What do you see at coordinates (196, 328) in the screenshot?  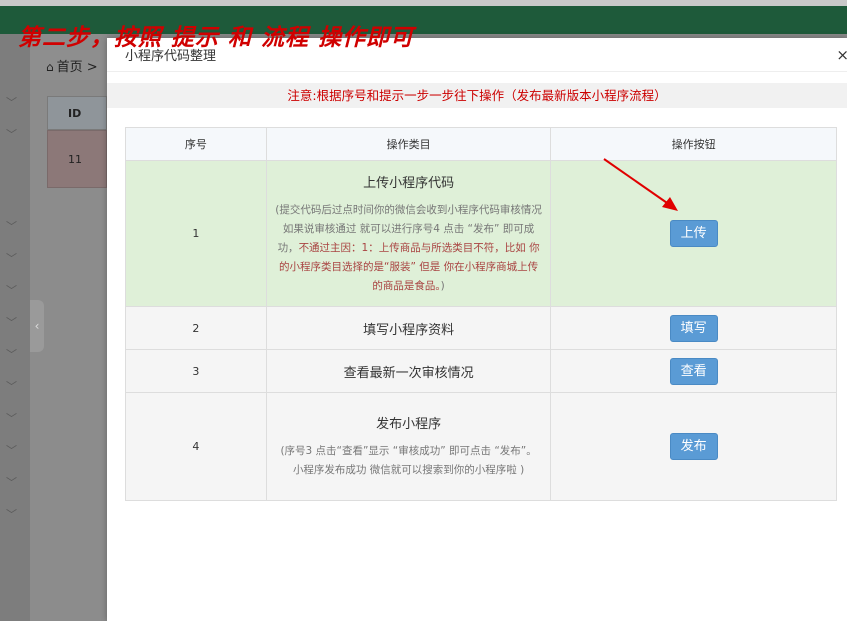 I see `step-number: 2` at bounding box center [196, 328].